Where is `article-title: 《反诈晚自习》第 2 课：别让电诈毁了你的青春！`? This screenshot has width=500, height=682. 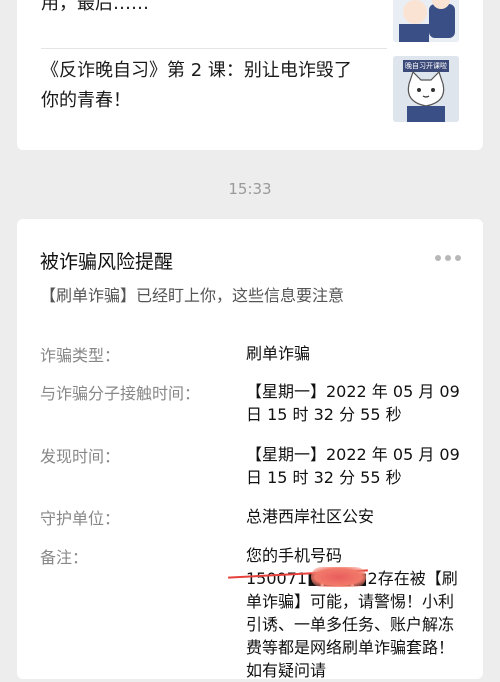 article-title: 《反诈晚自习》第 2 课：别让电诈毁了你的青春！ is located at coordinates (196, 85).